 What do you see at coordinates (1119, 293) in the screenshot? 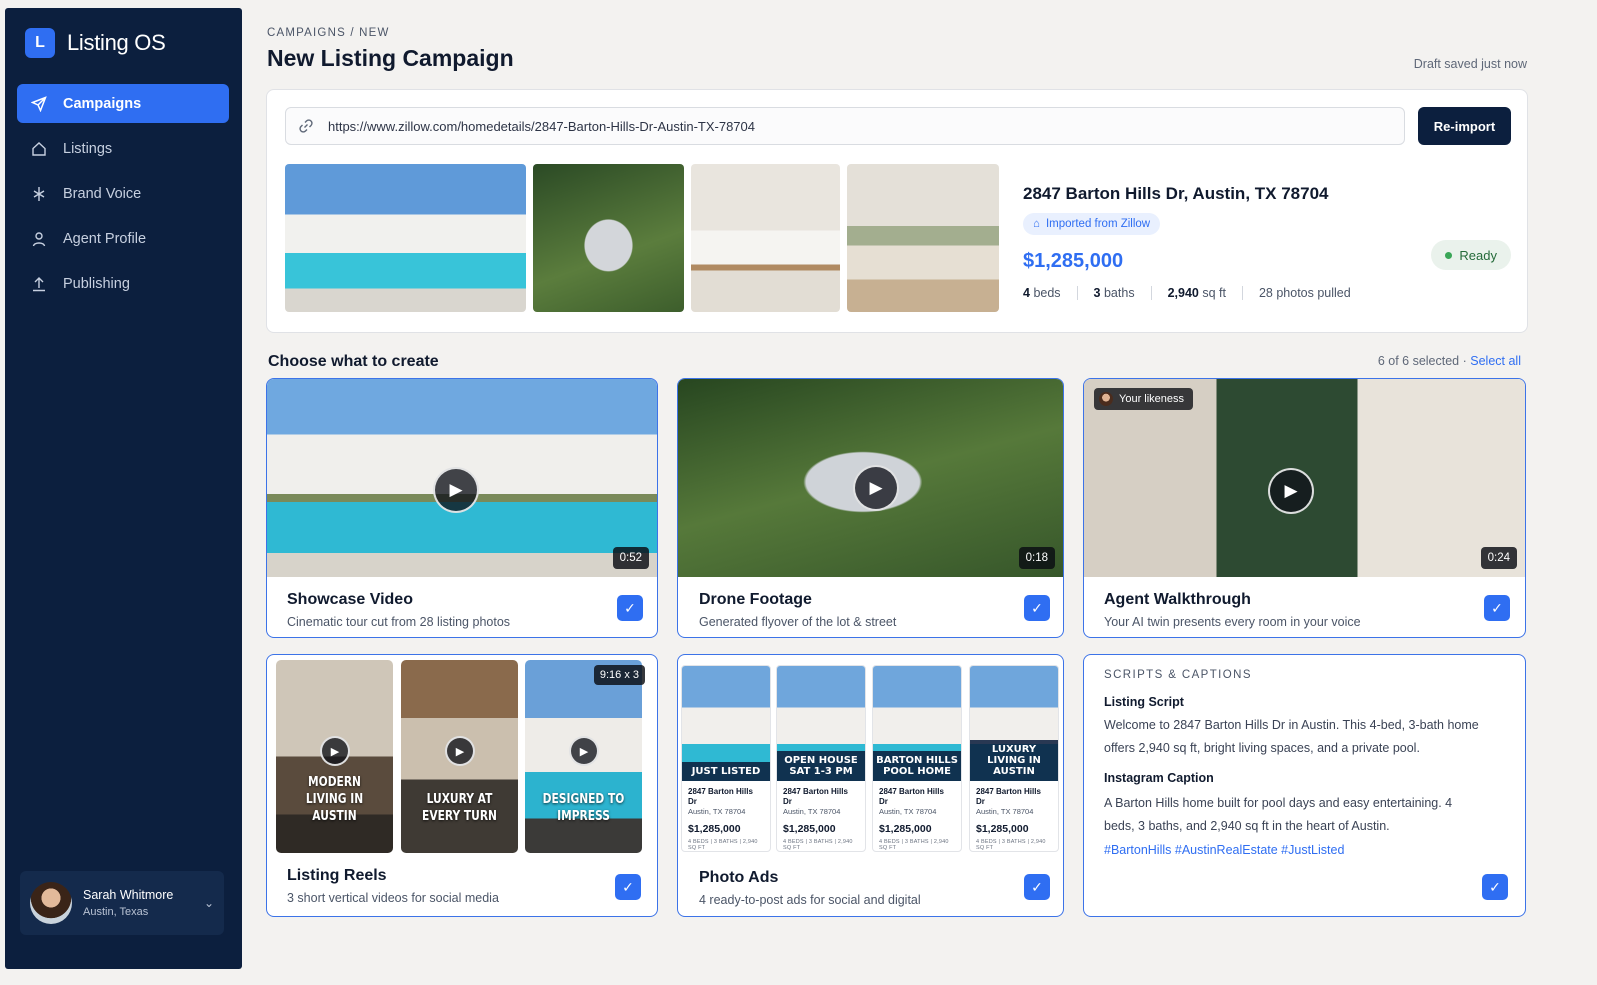
I see `baths-unit: baths` at bounding box center [1119, 293].